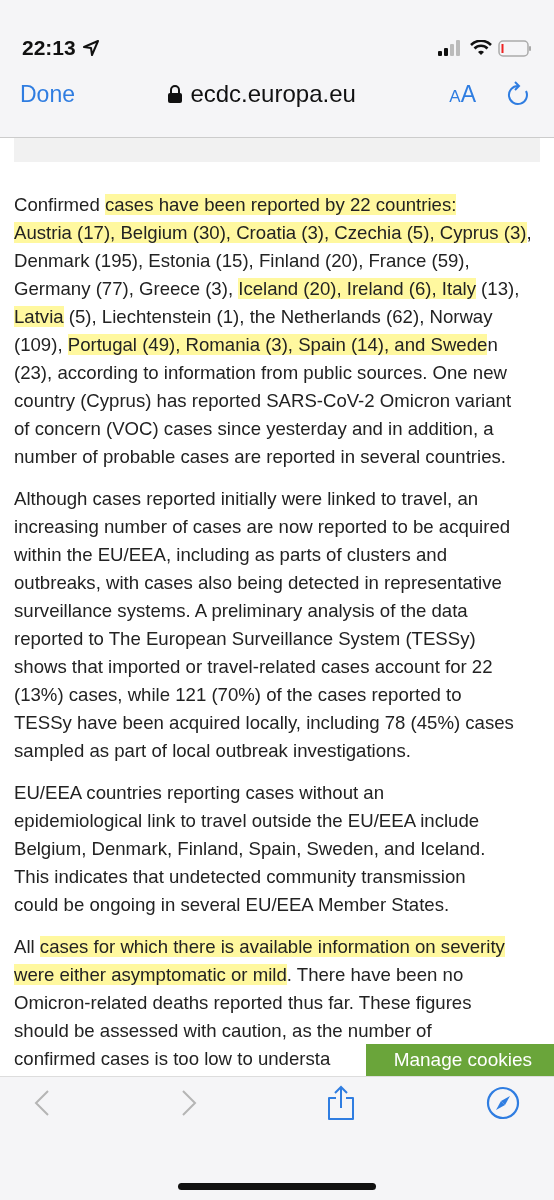 This screenshot has width=554, height=1200. I want to click on article-paragraph: EU/EEA countries reporting cases without an epidemiological link to travel outside the EU/EEA include Belgium, Denmark, Finland, Spain, Sweden, and Iceland. This indicates that undetected community transmission could be ongoing in several EU/EEA Member States., so click(250, 849).